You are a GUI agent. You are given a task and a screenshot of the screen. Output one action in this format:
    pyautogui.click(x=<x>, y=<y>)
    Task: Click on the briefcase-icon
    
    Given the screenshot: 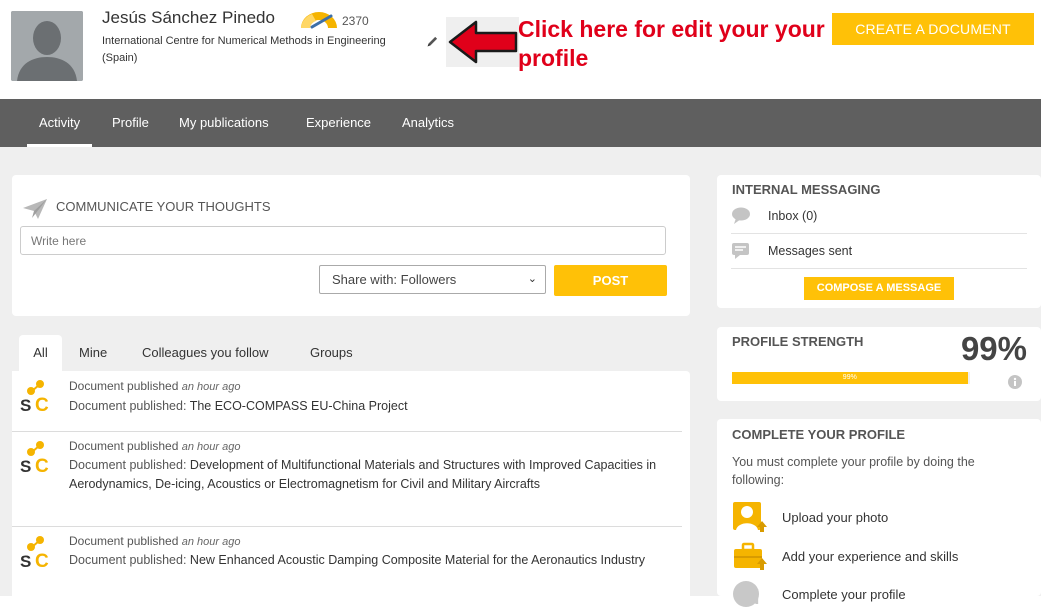 What is the action you would take?
    pyautogui.click(x=750, y=558)
    